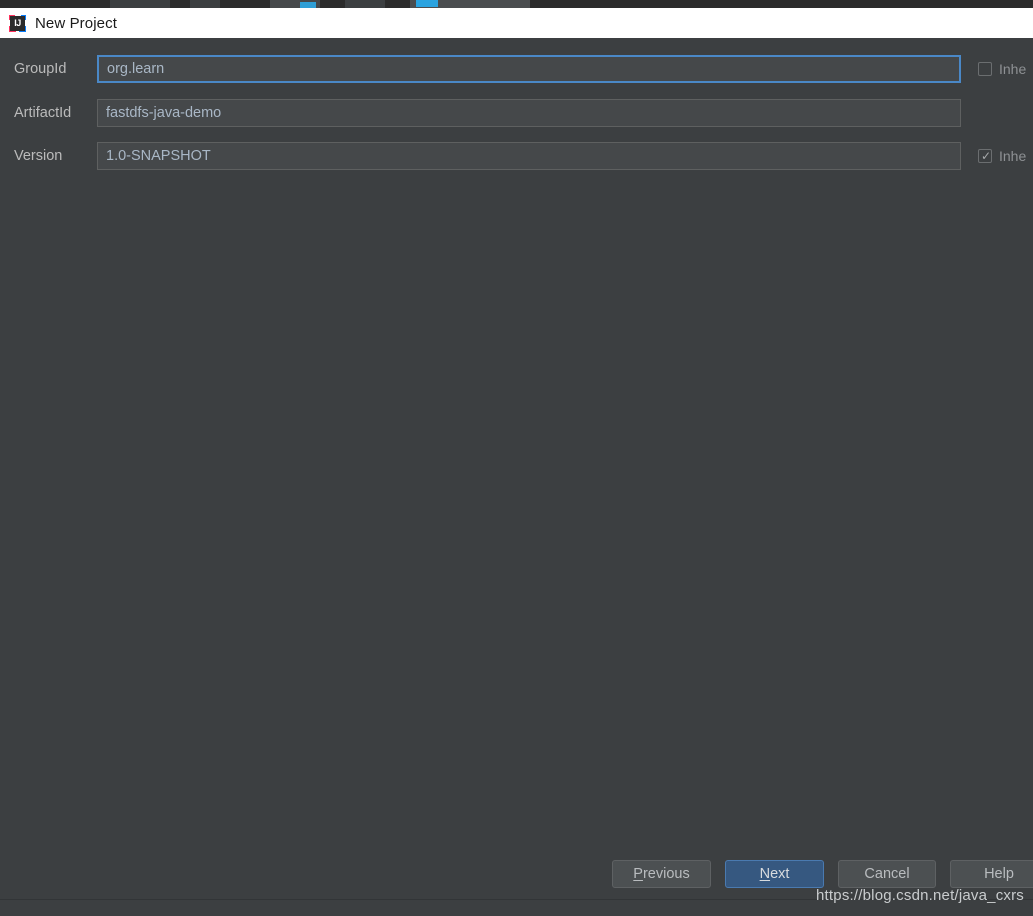  What do you see at coordinates (887, 874) in the screenshot?
I see `cancel-button: Cancel` at bounding box center [887, 874].